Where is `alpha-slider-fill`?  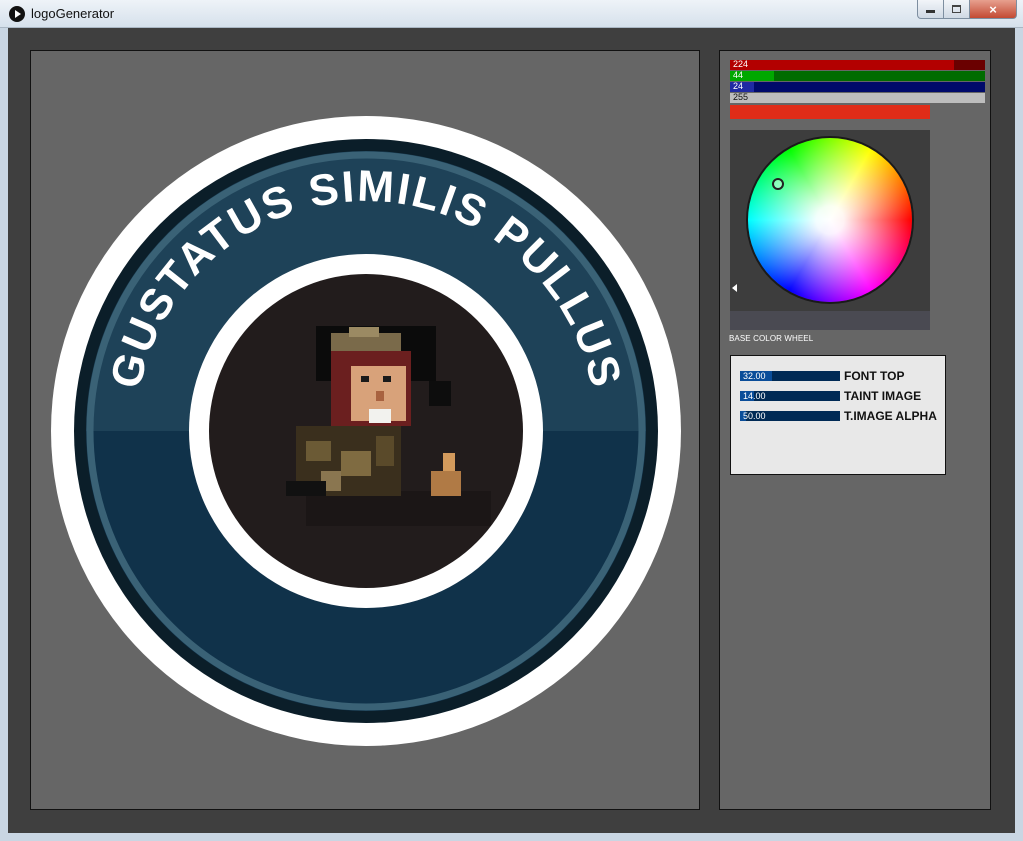
alpha-slider-fill is located at coordinates (857, 98).